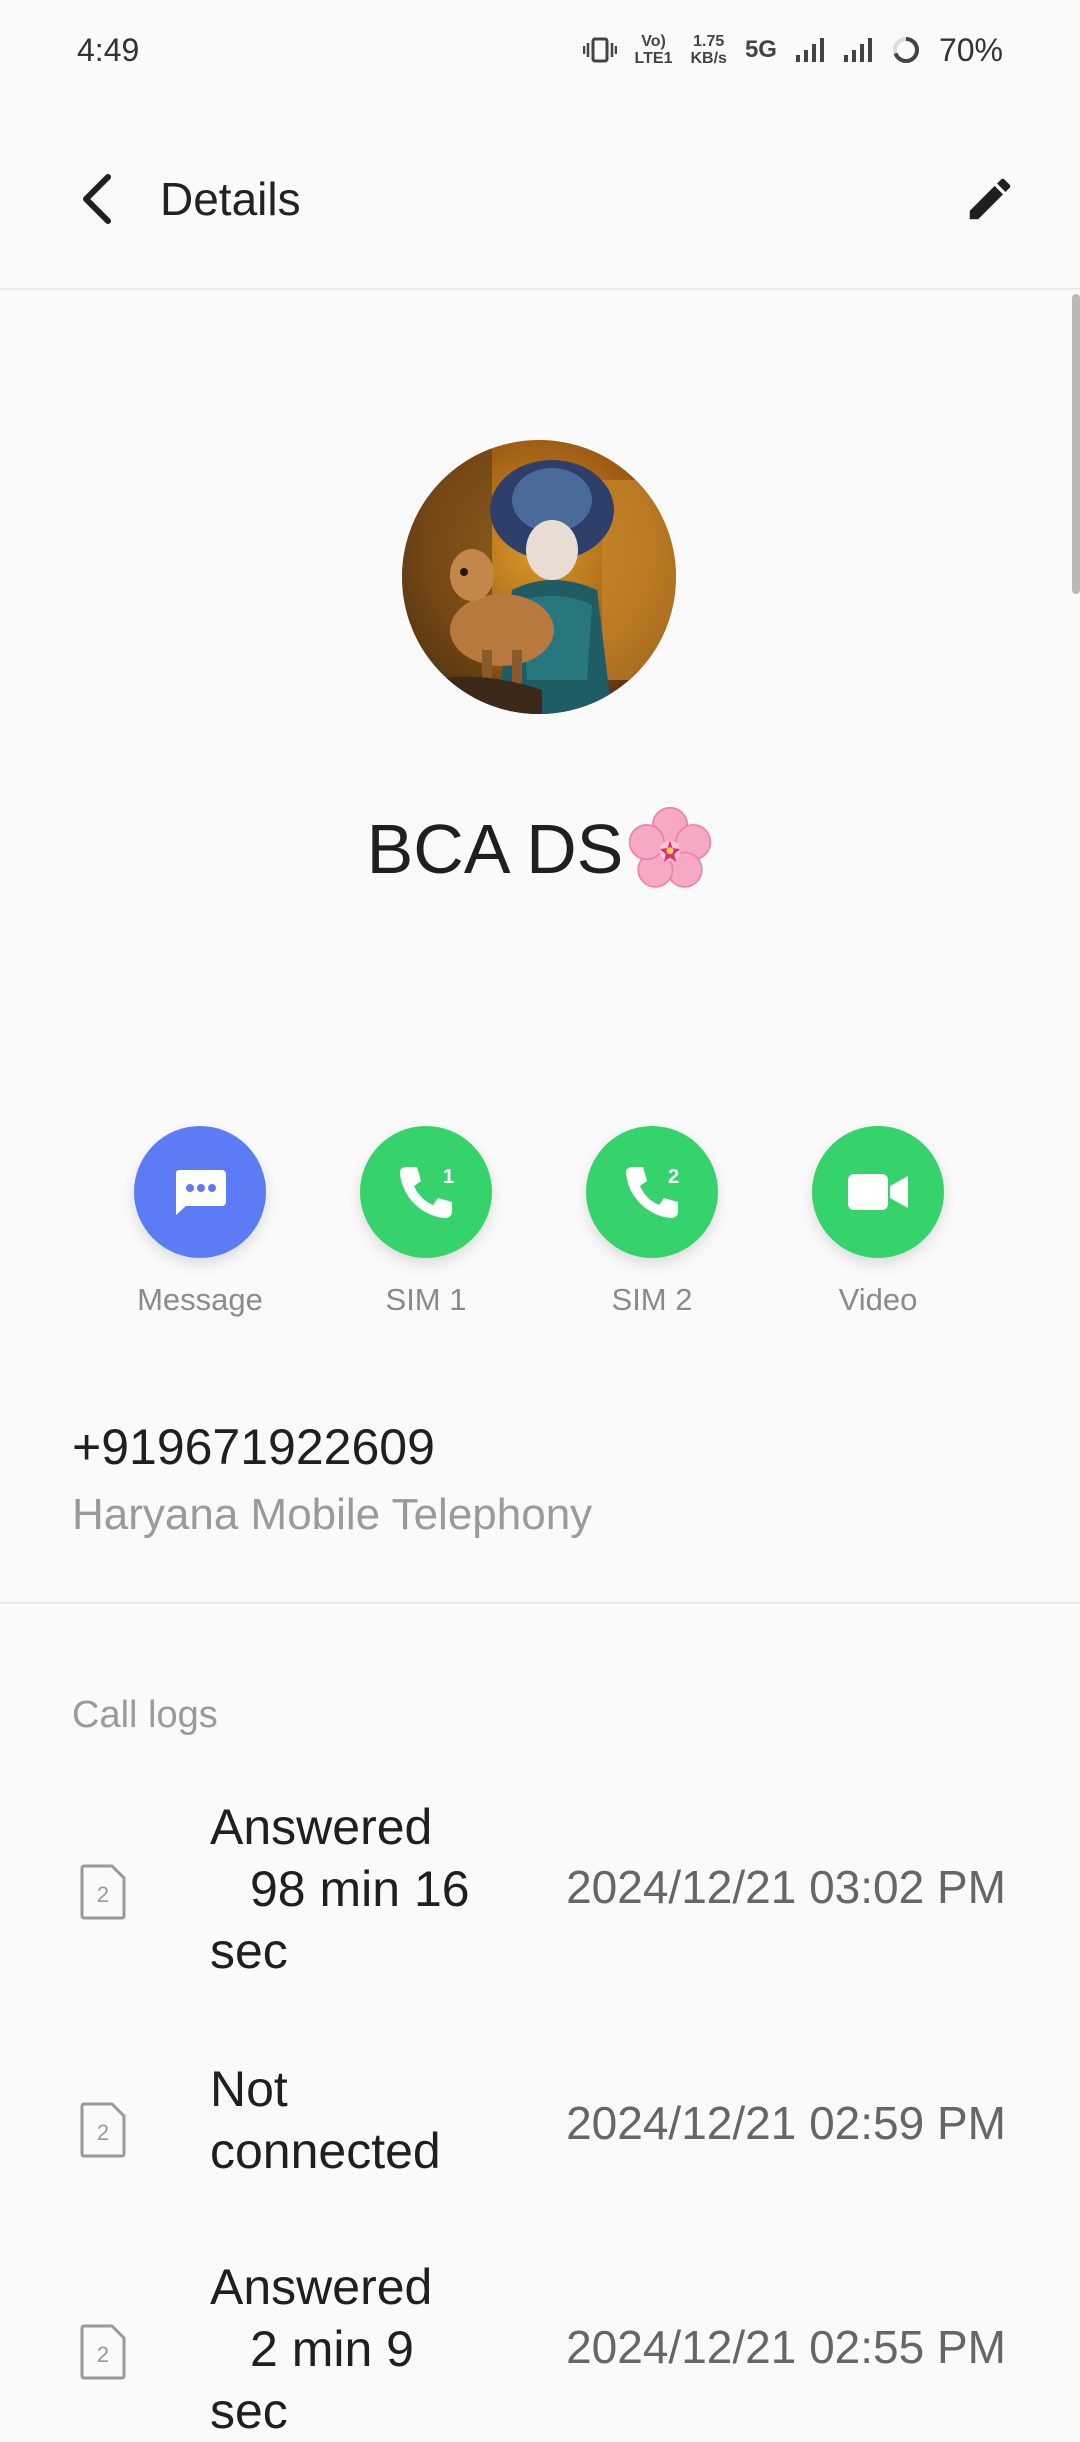 This screenshot has width=1080, height=2442. I want to click on cherry-blossom-icon, so click(670, 847).